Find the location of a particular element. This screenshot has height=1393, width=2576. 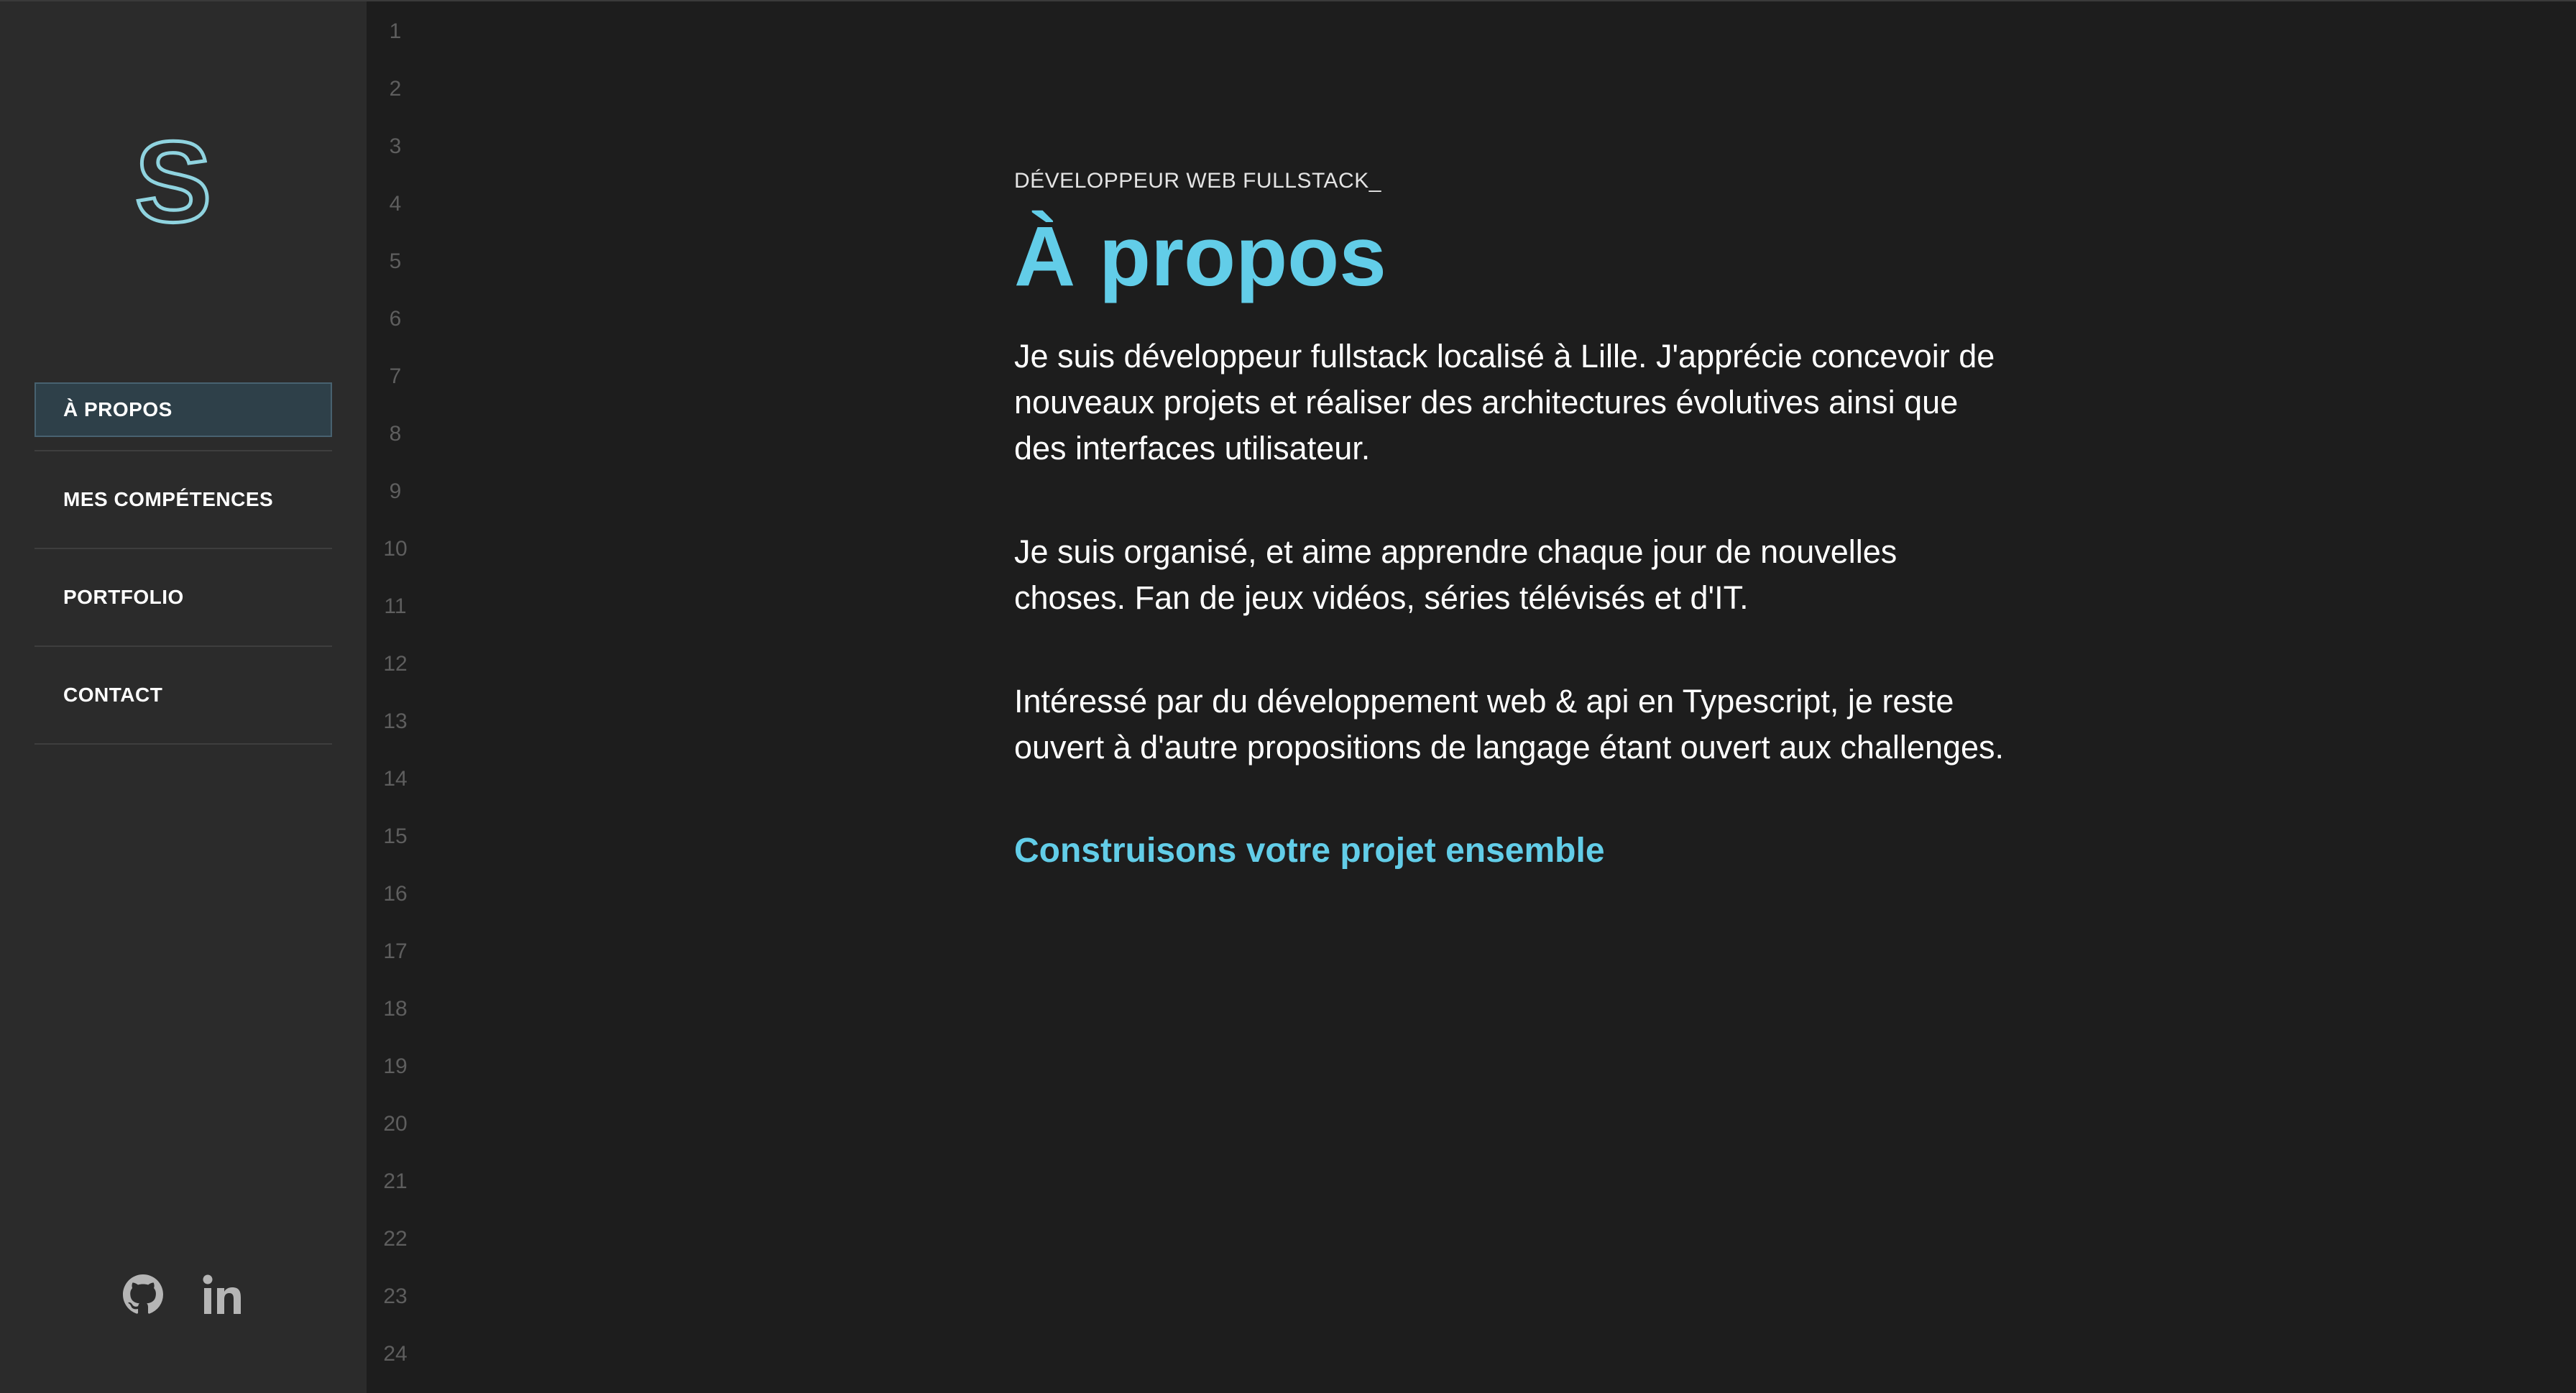

line-number: 12 is located at coordinates (395, 664).